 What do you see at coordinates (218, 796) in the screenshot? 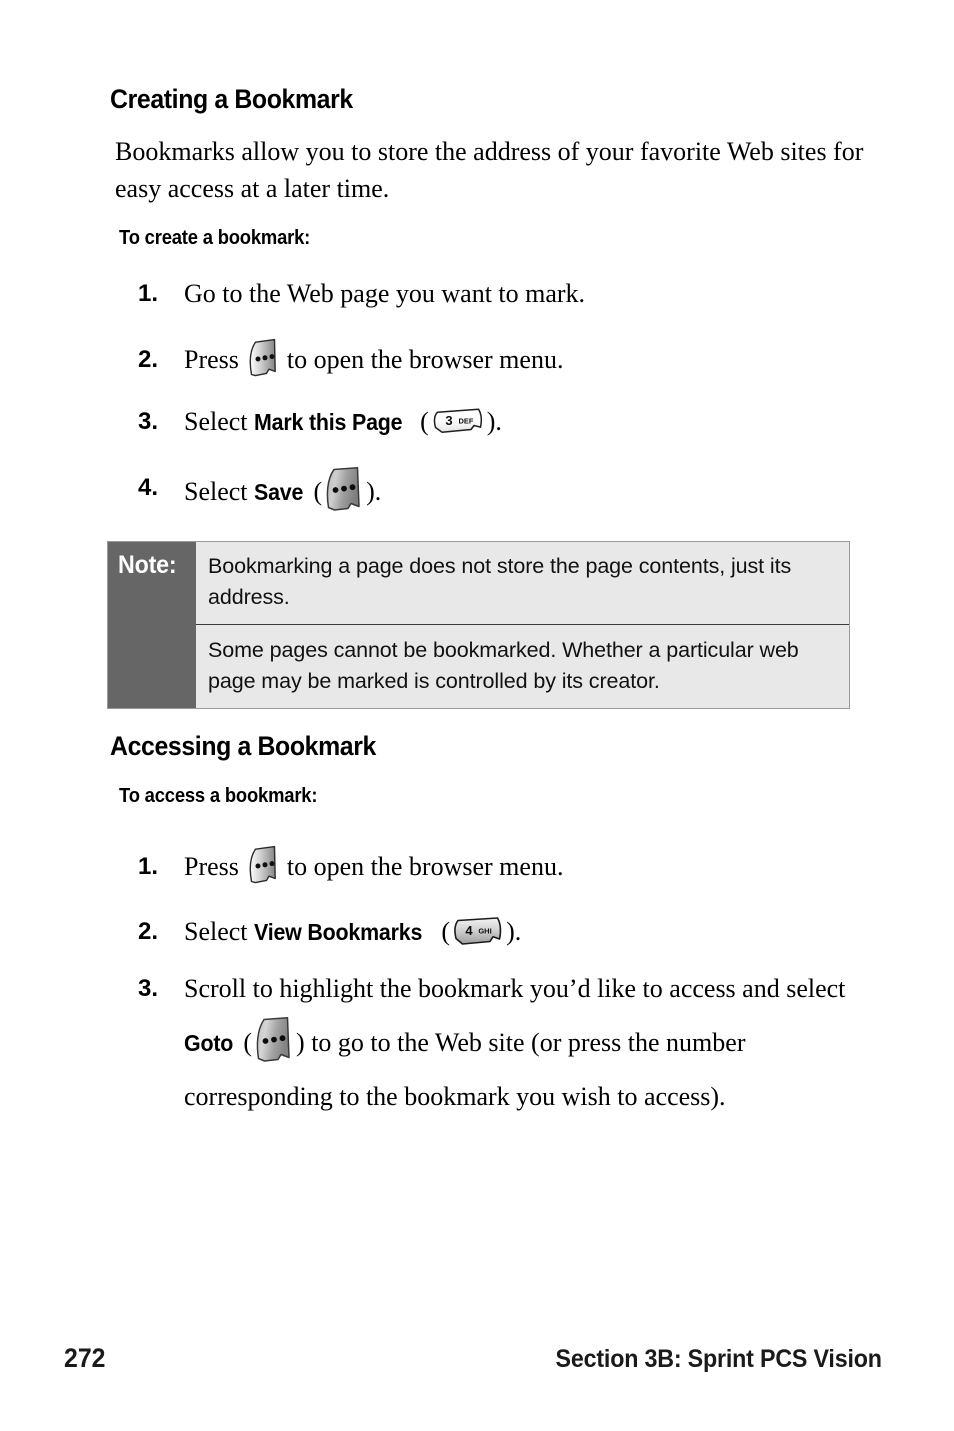
I see `subheading-access-bookmark: To access a bookmark:` at bounding box center [218, 796].